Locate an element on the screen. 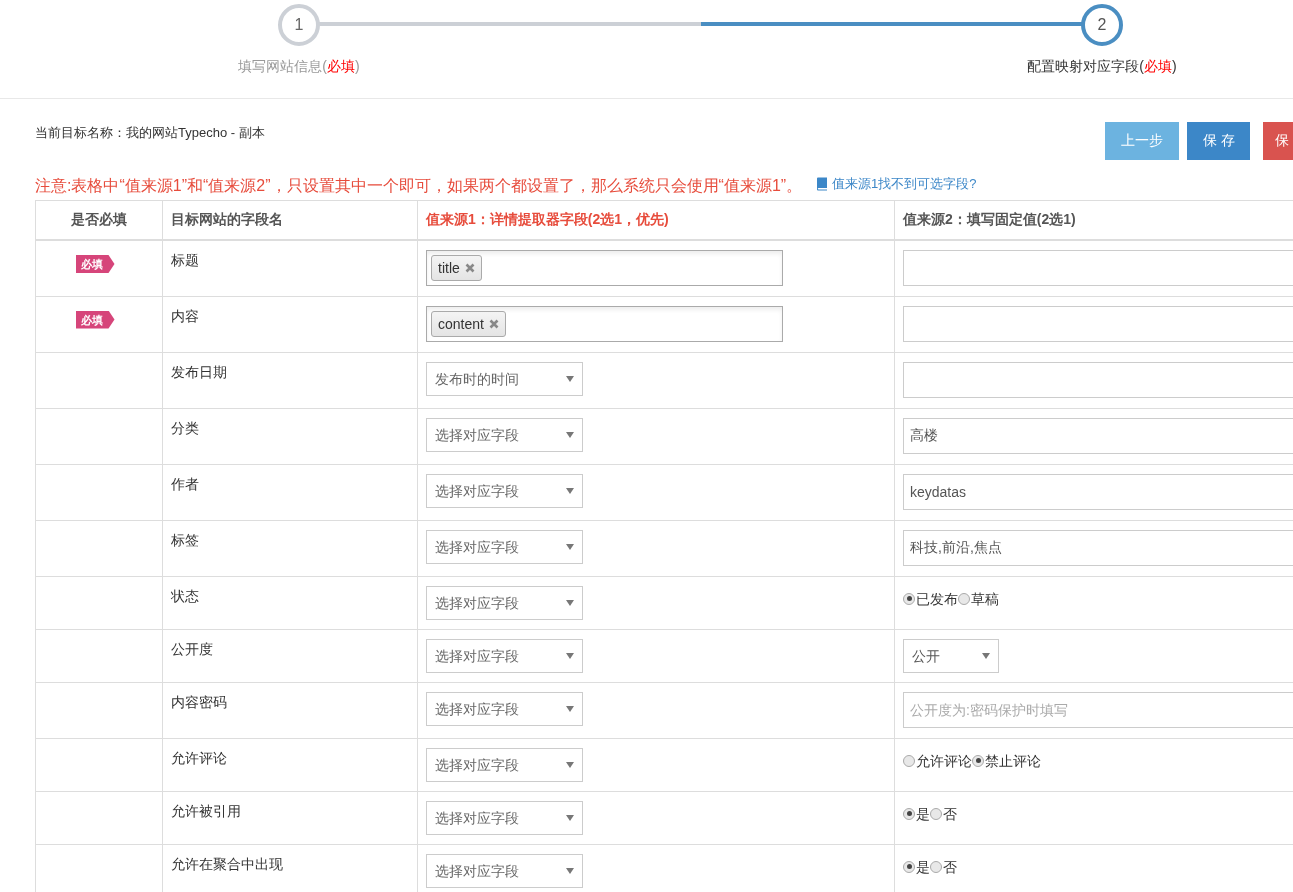 The image size is (1293, 892). step-circle: 1 is located at coordinates (299, 25).